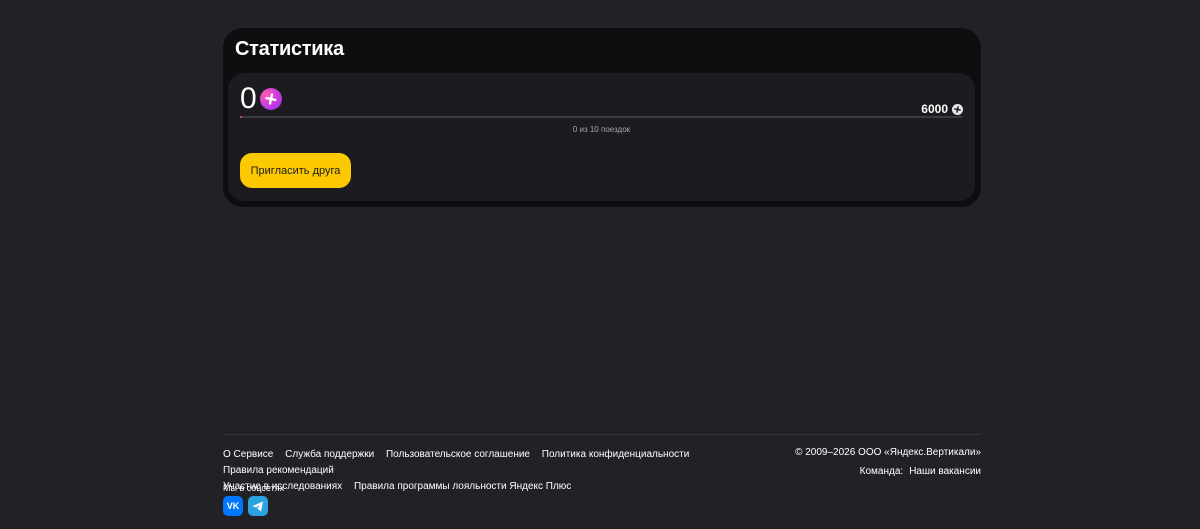 The height and width of the screenshot is (529, 1200). Describe the element at coordinates (258, 506) in the screenshot. I see `telegram-icon` at that location.